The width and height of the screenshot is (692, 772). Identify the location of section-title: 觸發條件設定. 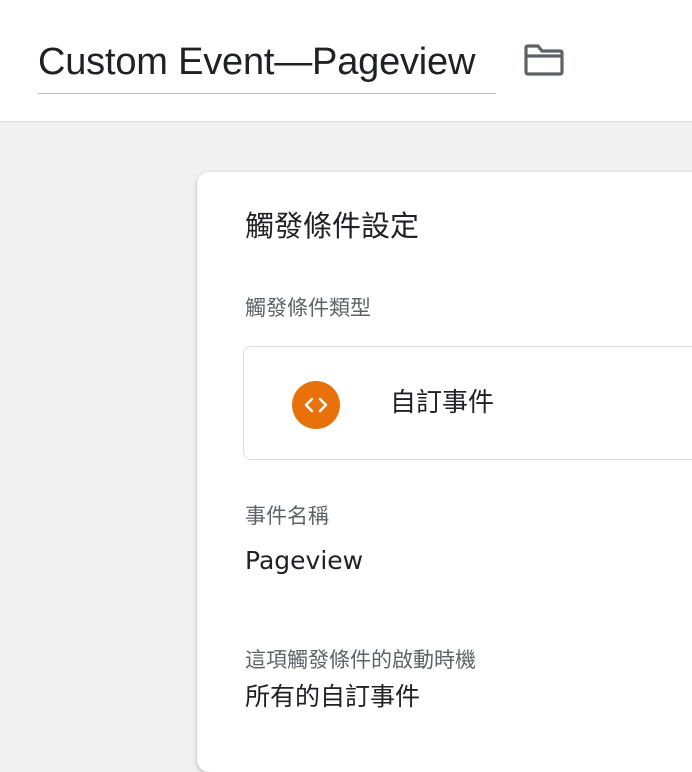
(332, 226).